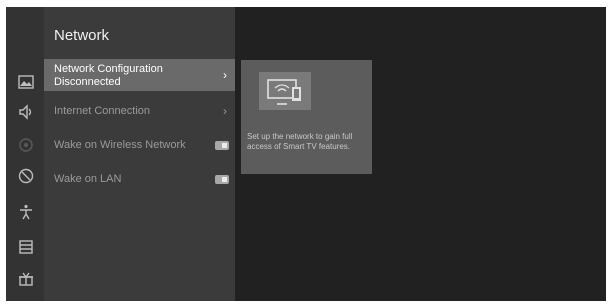 The image size is (612, 306). What do you see at coordinates (87, 82) in the screenshot?
I see `menu-item-status: Disconnected` at bounding box center [87, 82].